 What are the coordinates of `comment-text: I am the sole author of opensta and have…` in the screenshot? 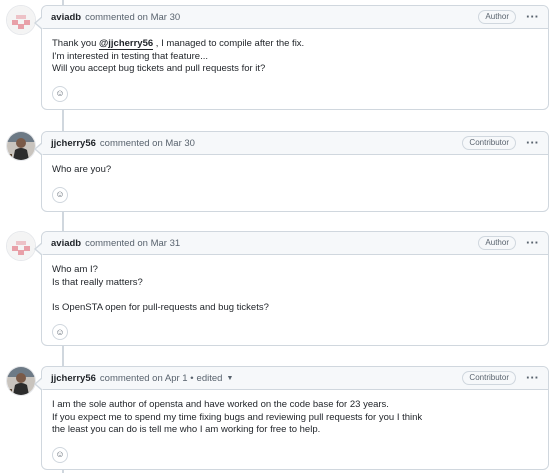 It's located at (220, 404).